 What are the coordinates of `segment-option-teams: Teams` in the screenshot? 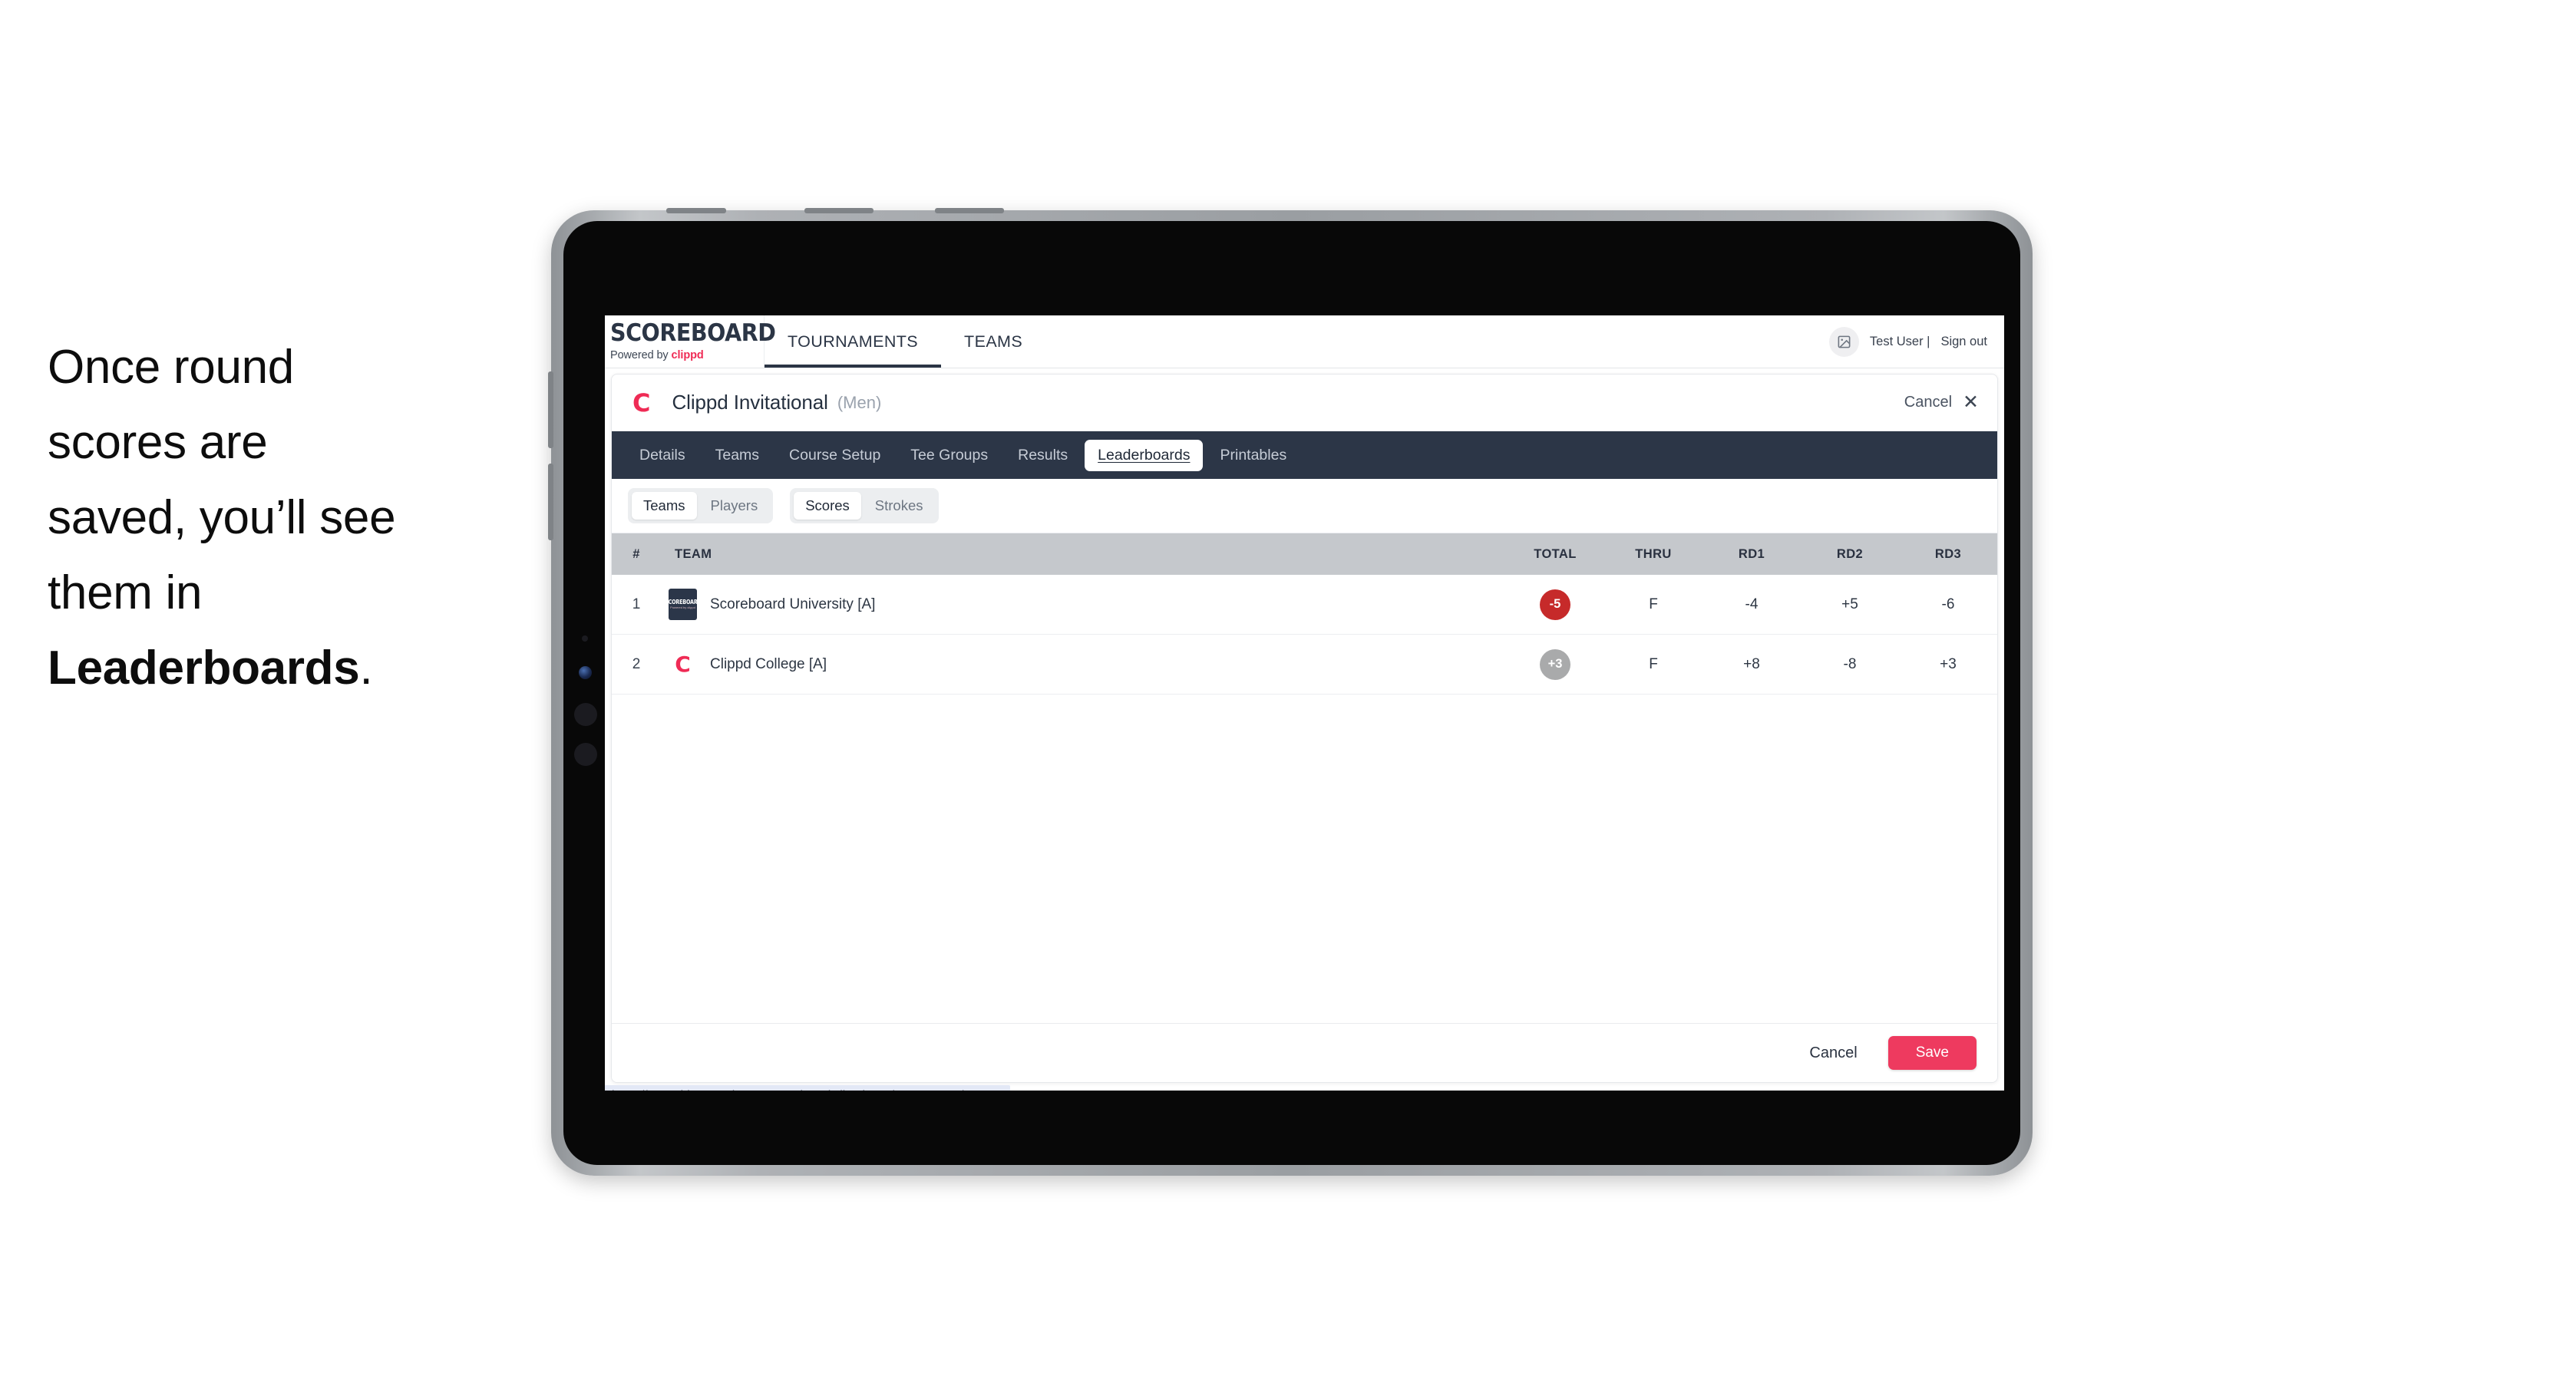 It's located at (664, 506).